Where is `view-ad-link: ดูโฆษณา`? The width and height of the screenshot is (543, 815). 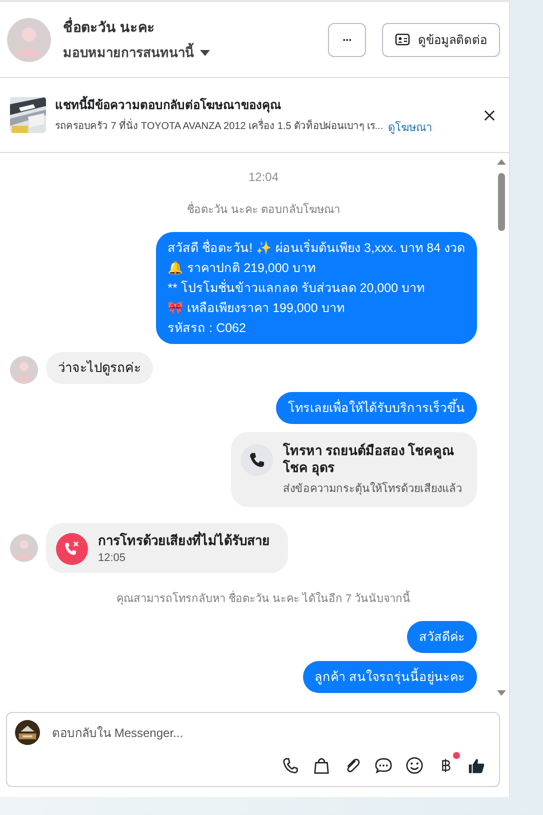
view-ad-link: ดูโฆษณา is located at coordinates (410, 127).